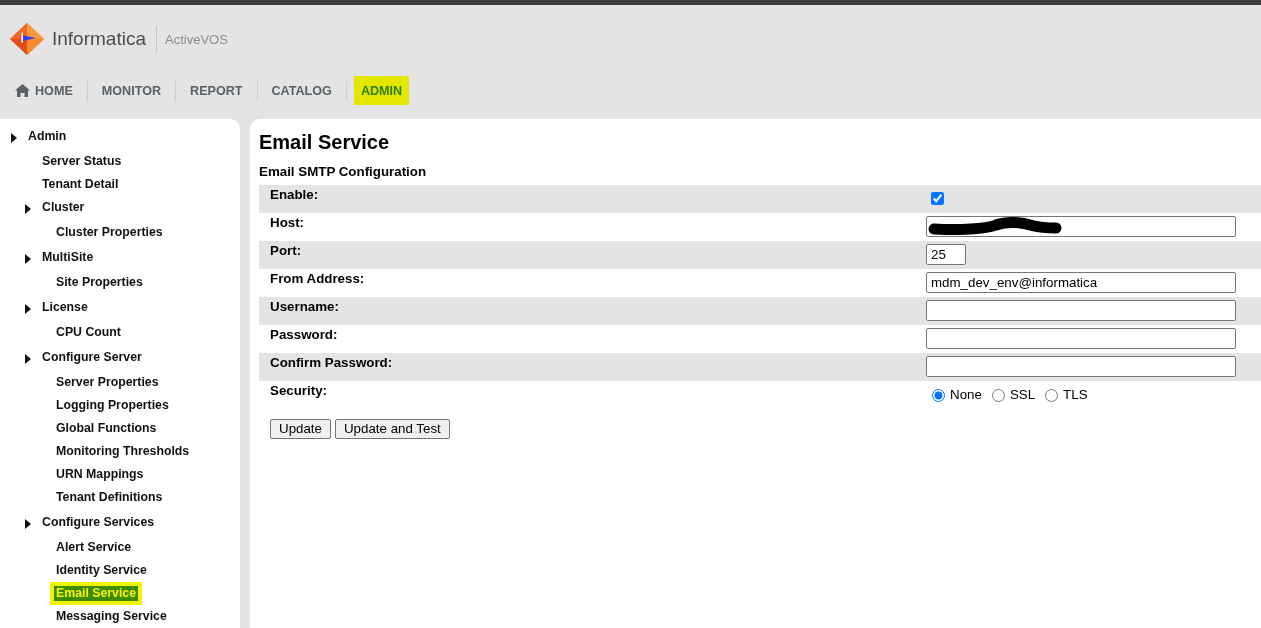 The image size is (1261, 628). Describe the element at coordinates (100, 474) in the screenshot. I see `sidebar-link: URN Mappings` at that location.